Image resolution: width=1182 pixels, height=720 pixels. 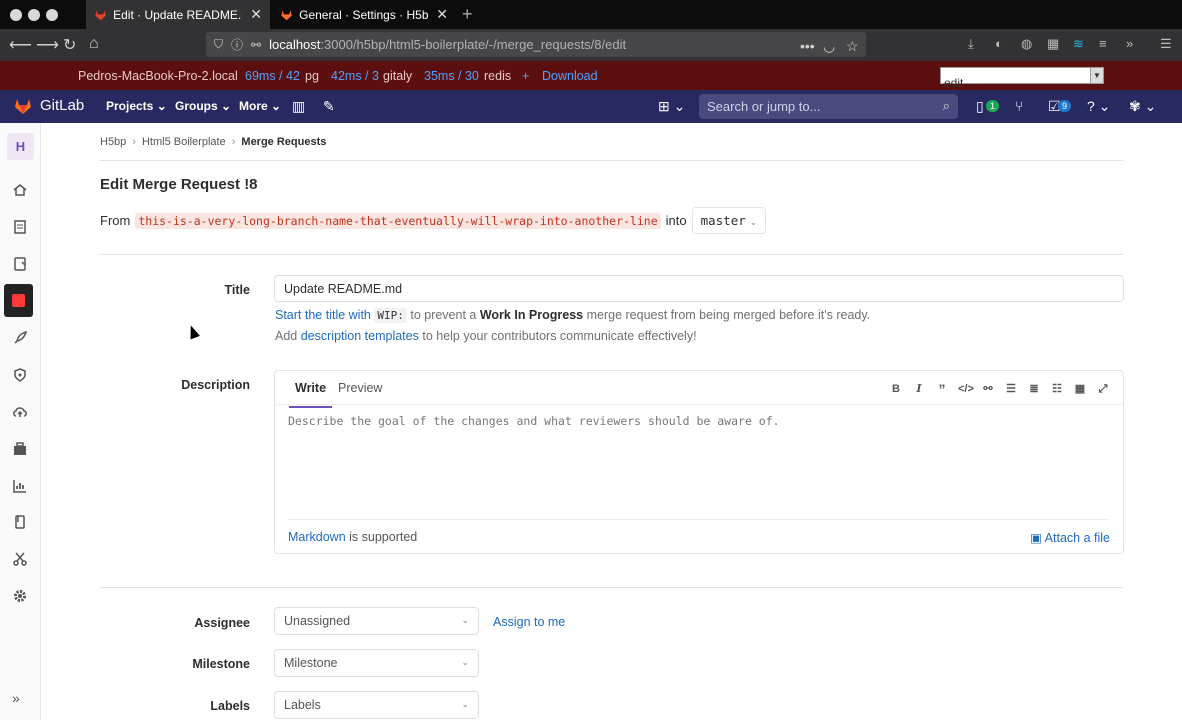 What do you see at coordinates (828, 106) in the screenshot?
I see `search-input: Search or jump to... ⌕` at bounding box center [828, 106].